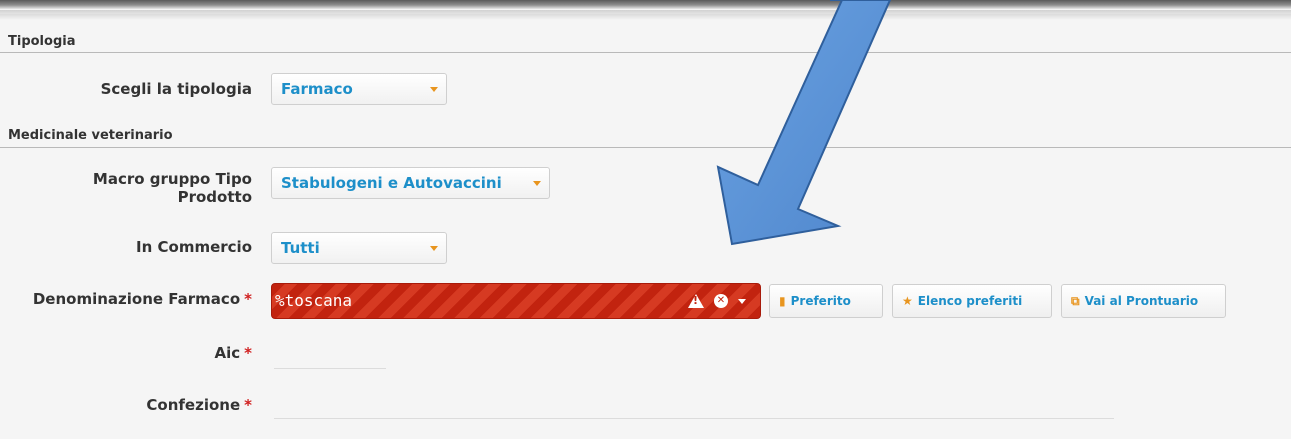 The image size is (1291, 439). Describe the element at coordinates (645, 15) in the screenshot. I see `top-bar-shadow` at that location.